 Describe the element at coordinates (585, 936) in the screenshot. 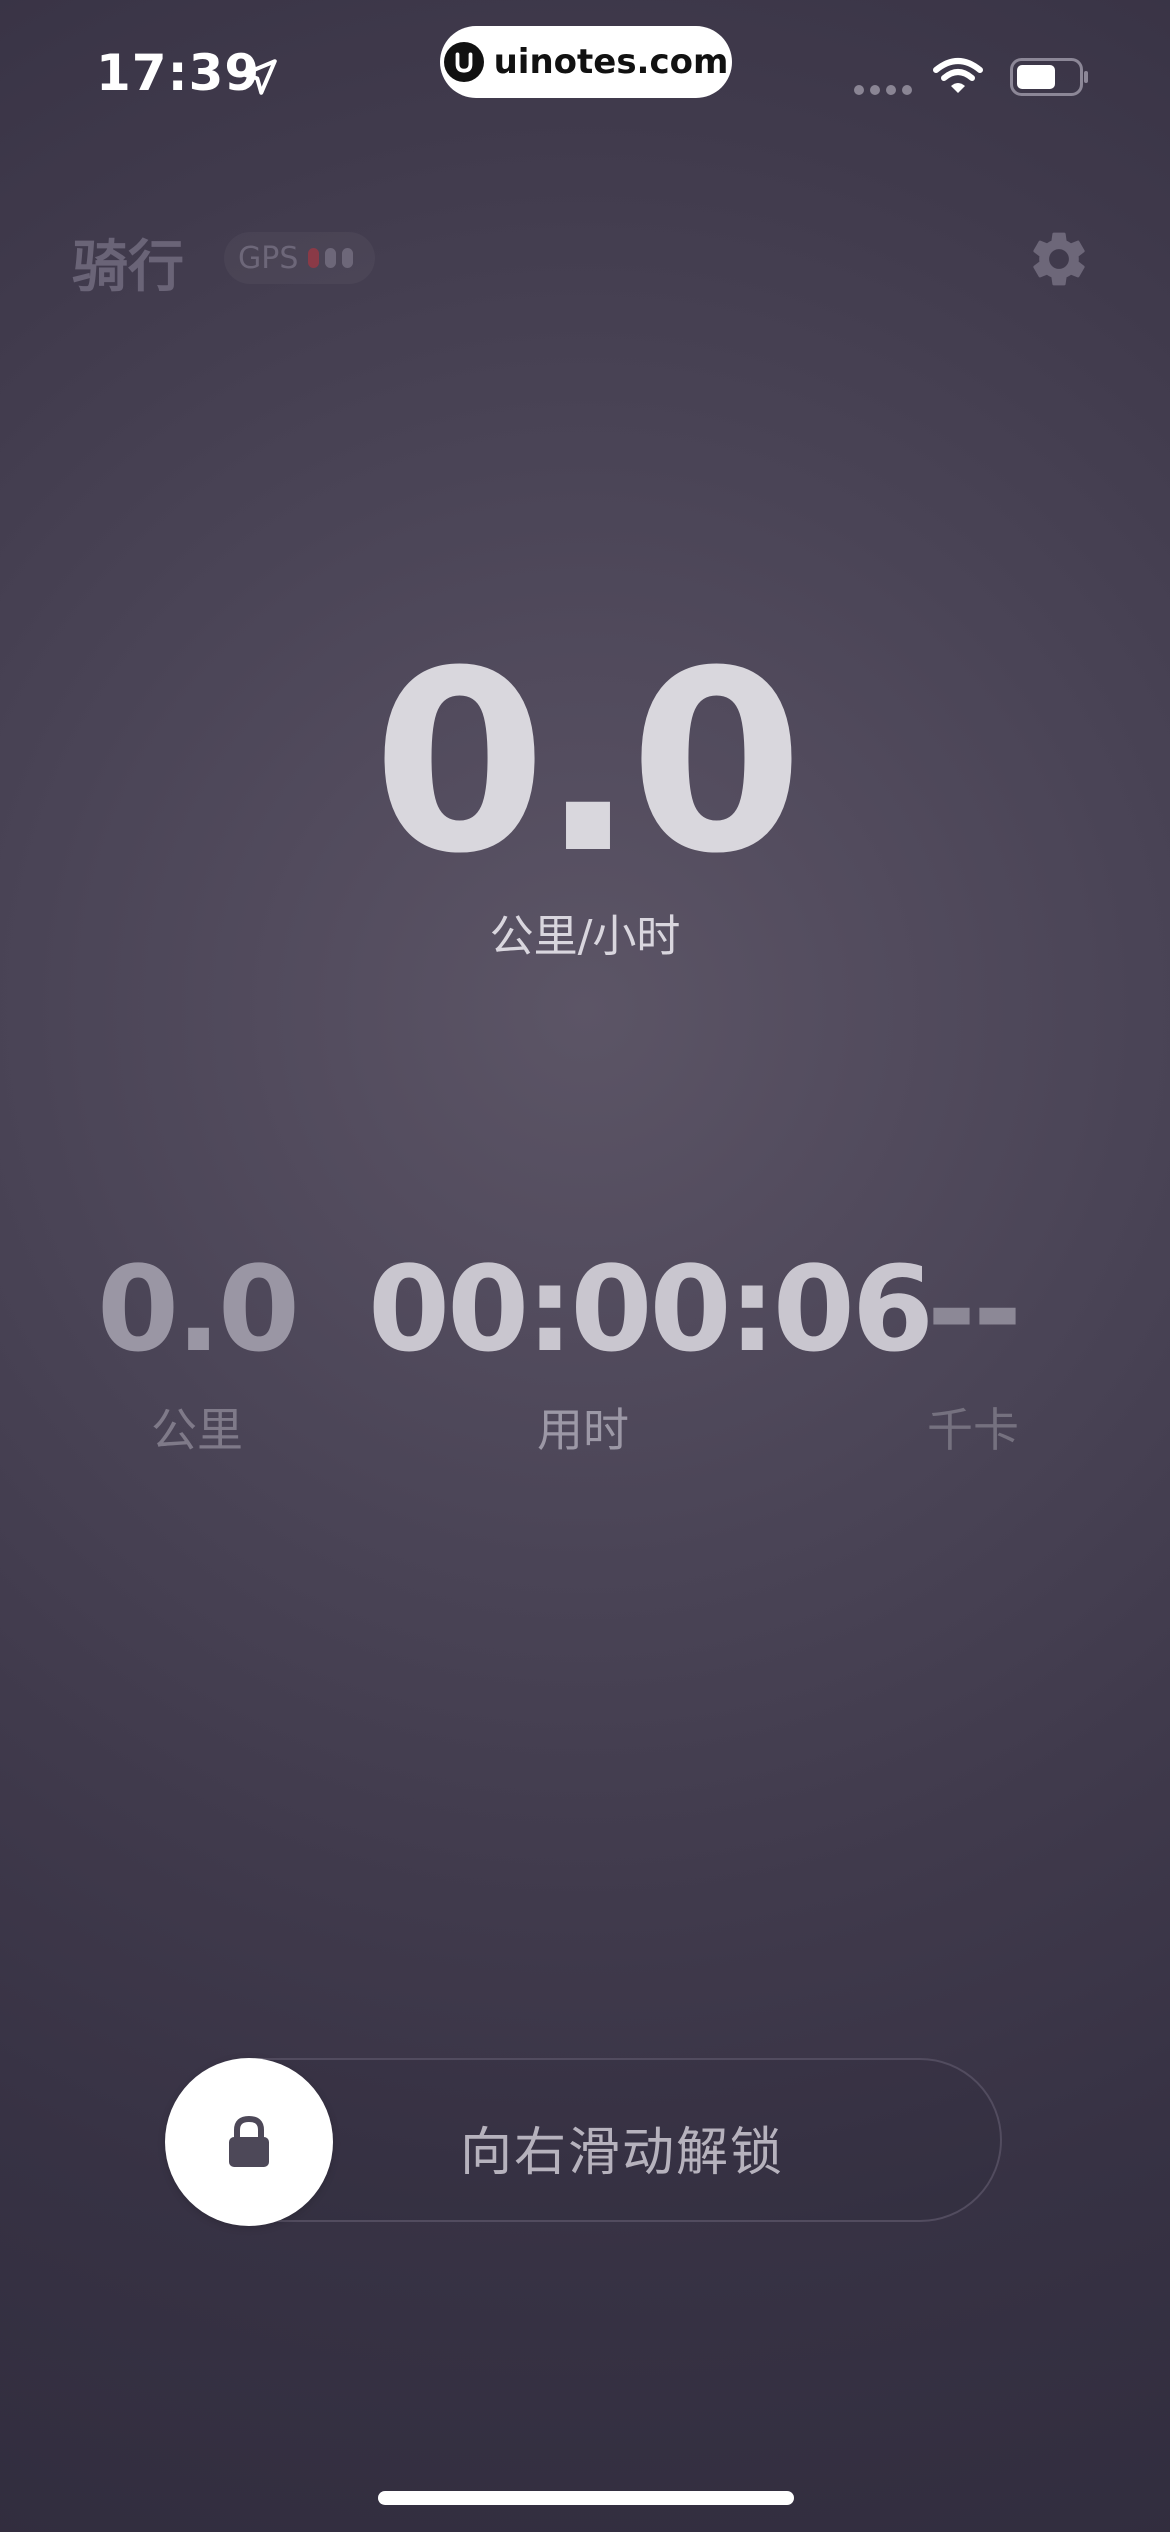

I see `speed-unit: 公里/小时` at that location.